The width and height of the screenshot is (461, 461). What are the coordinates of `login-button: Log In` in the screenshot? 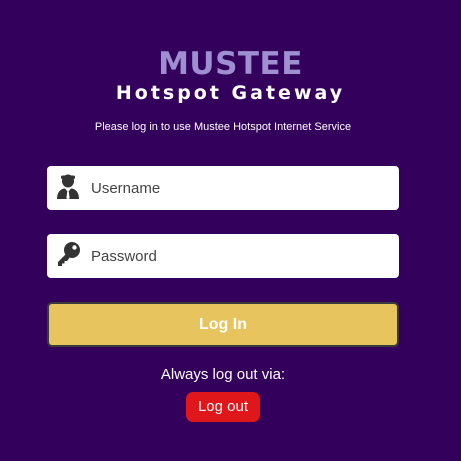 It's located at (223, 324).